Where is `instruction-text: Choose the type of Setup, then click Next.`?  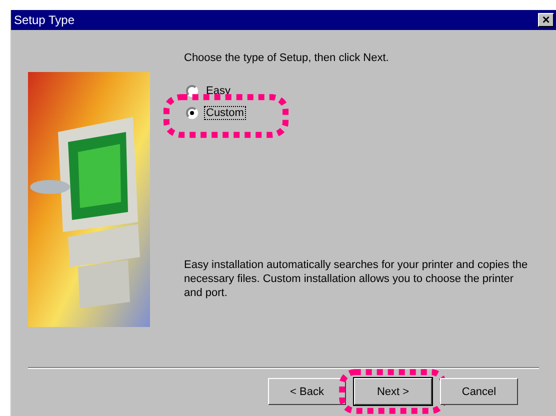
instruction-text: Choose the type of Setup, then click Next. is located at coordinates (287, 58).